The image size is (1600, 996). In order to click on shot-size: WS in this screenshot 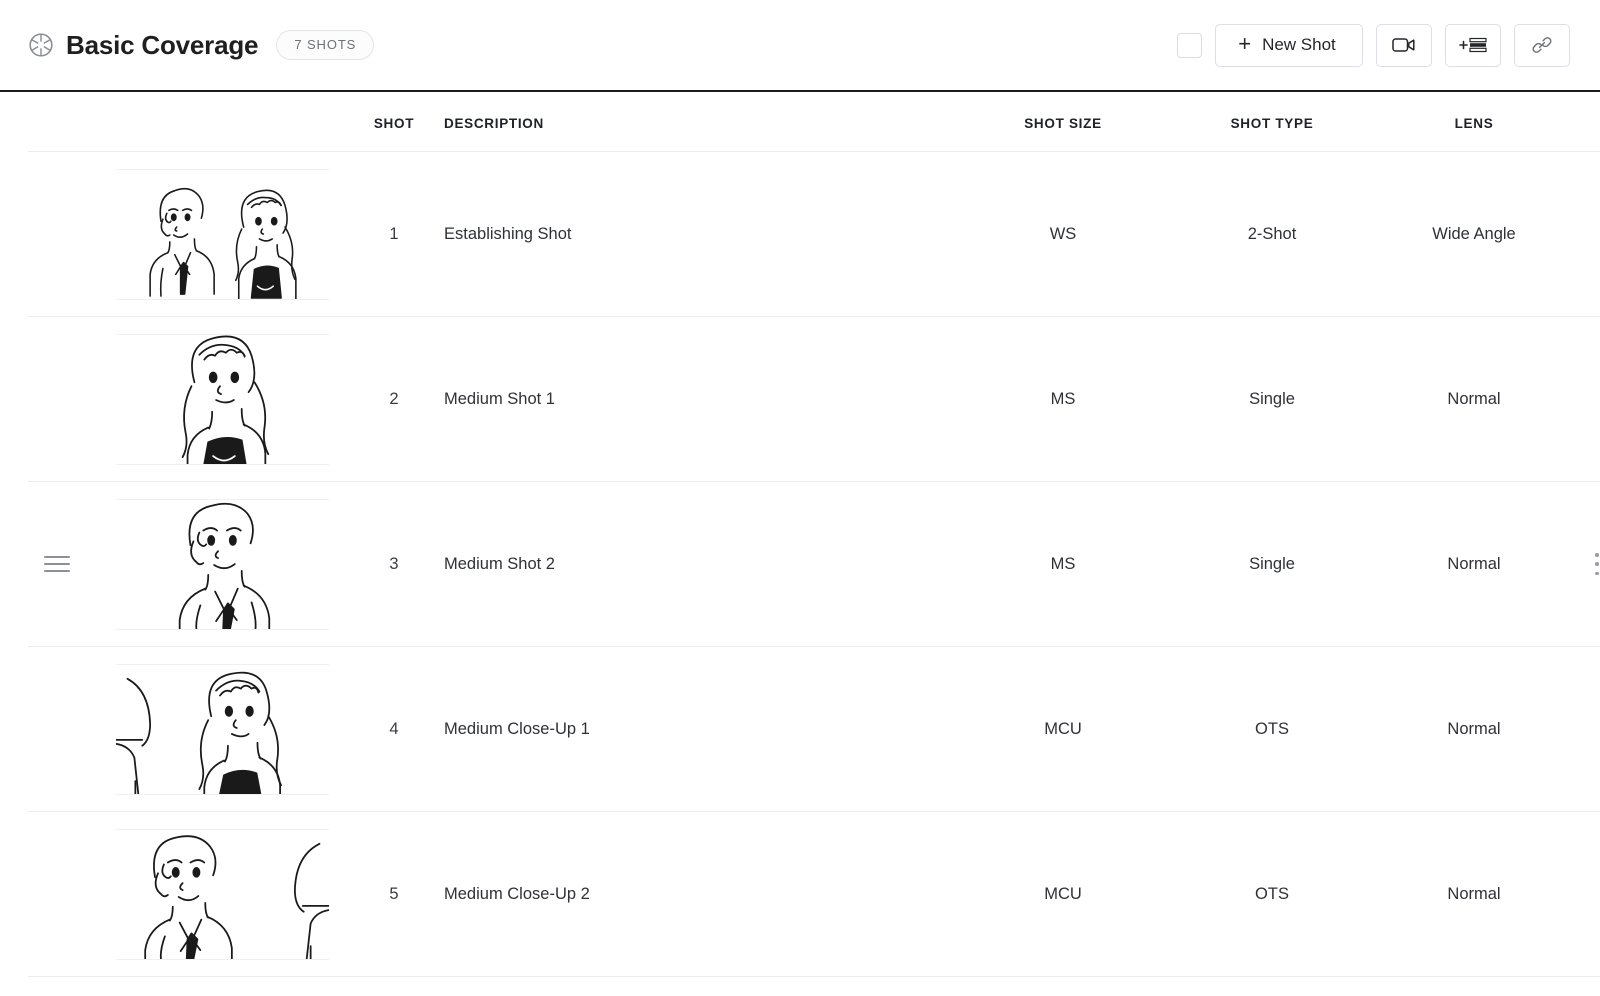, I will do `click(1063, 234)`.